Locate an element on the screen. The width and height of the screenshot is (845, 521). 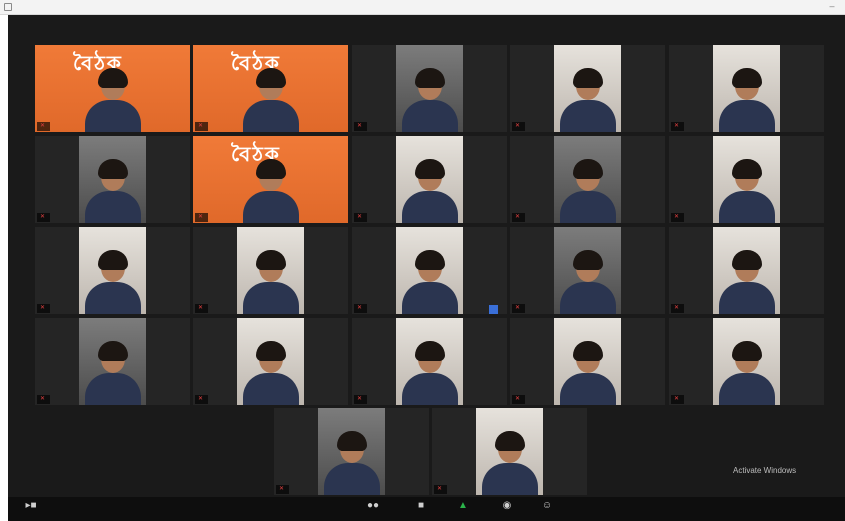
share-screen-button: ▲ is located at coordinates (463, 510).